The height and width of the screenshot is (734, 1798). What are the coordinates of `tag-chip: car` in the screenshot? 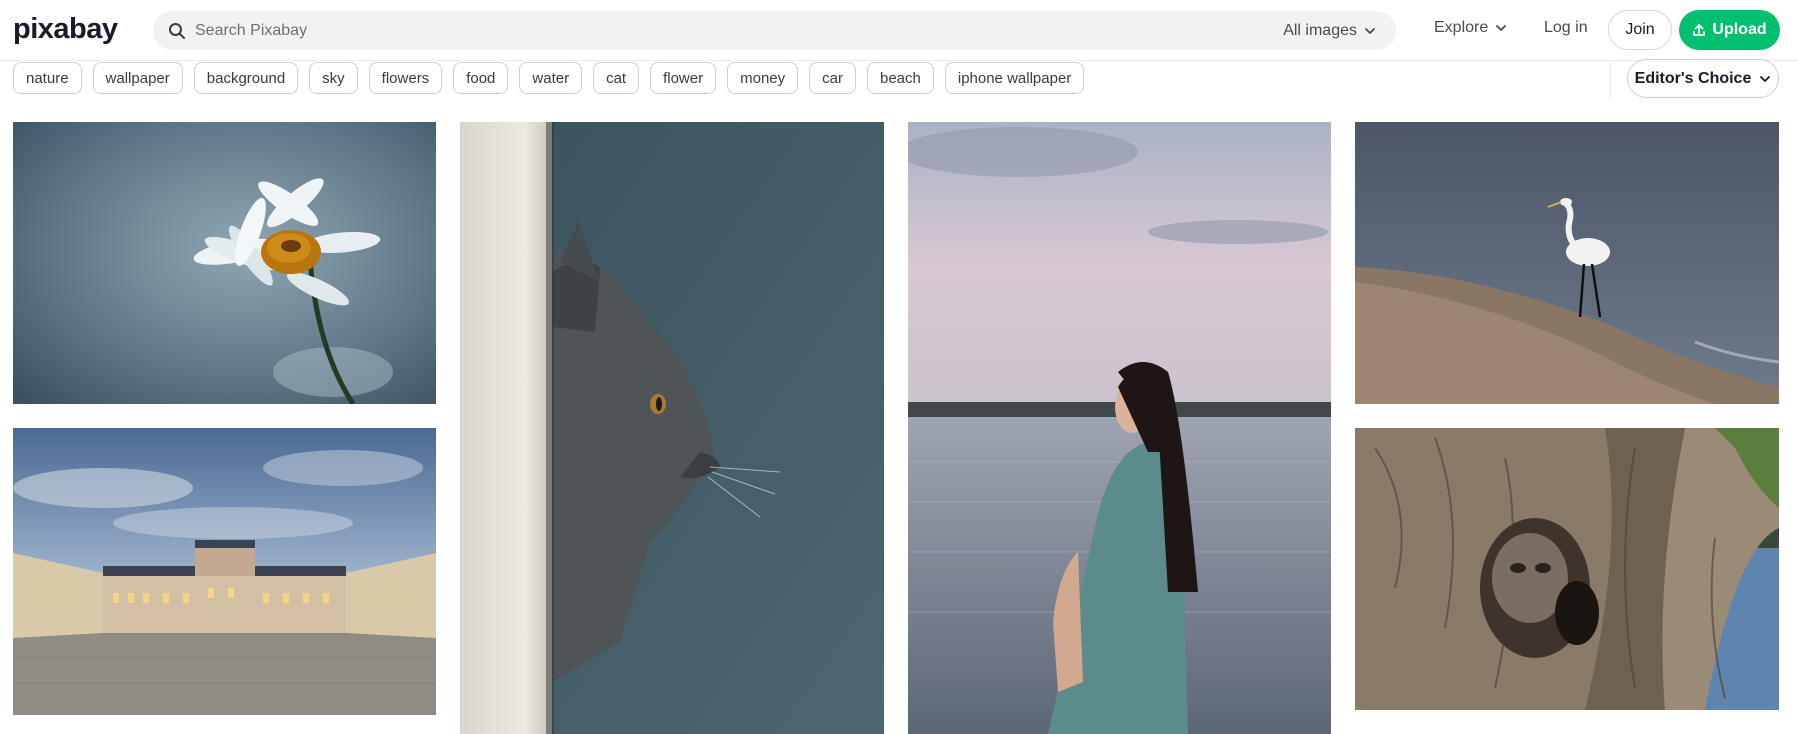 It's located at (832, 78).